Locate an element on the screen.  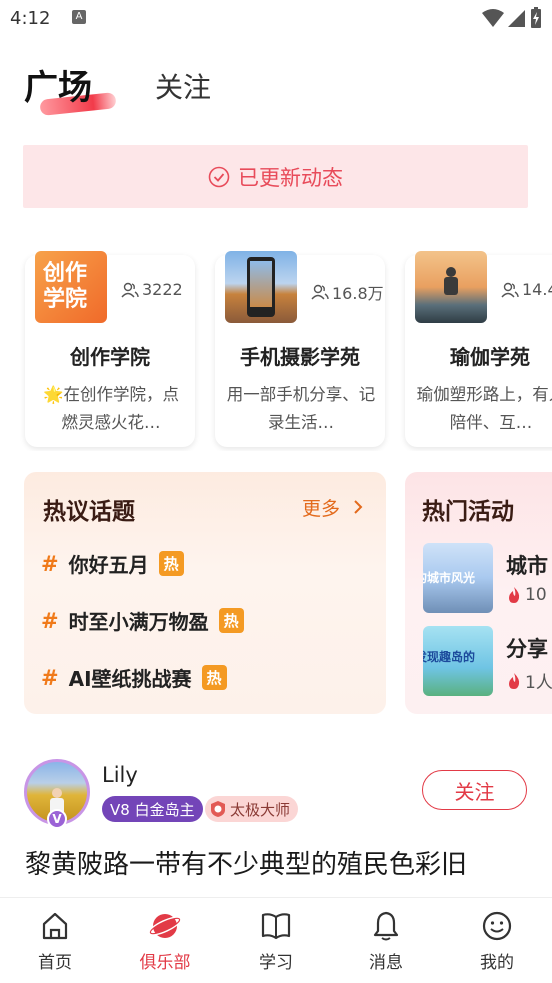
taichi-badge-icon is located at coordinates (218, 809).